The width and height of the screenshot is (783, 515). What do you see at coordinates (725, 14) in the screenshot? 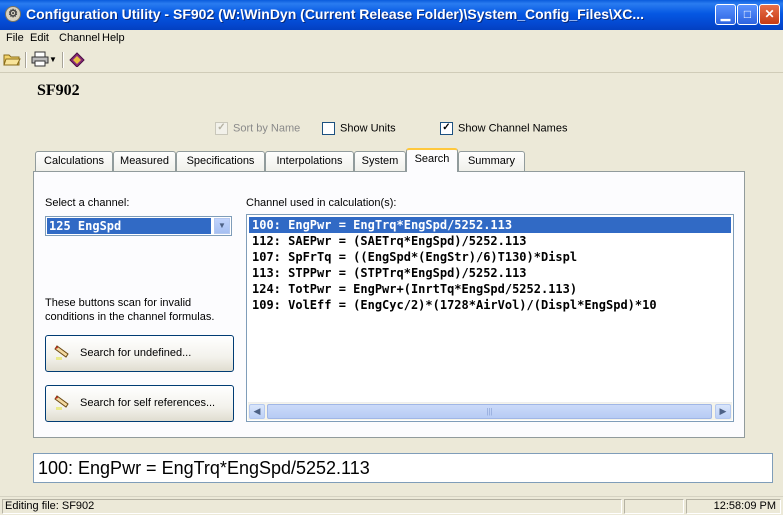
I see `minimize-icon: ▁` at bounding box center [725, 14].